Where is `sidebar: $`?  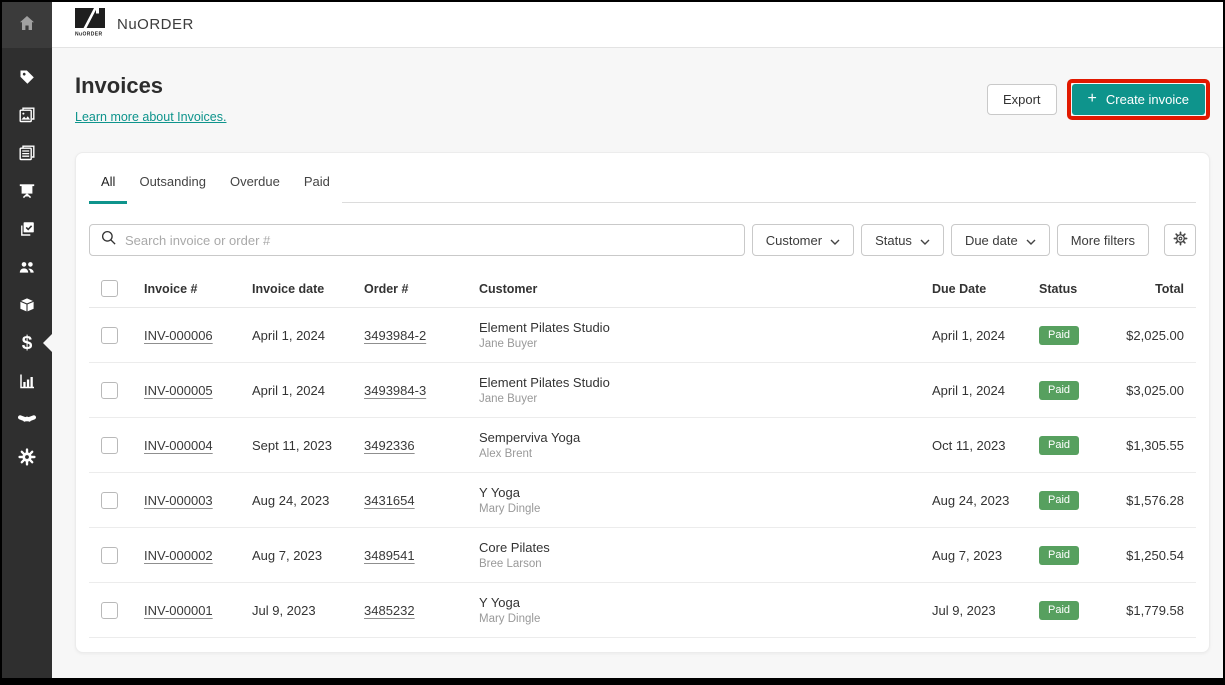 sidebar: $ is located at coordinates (27, 340).